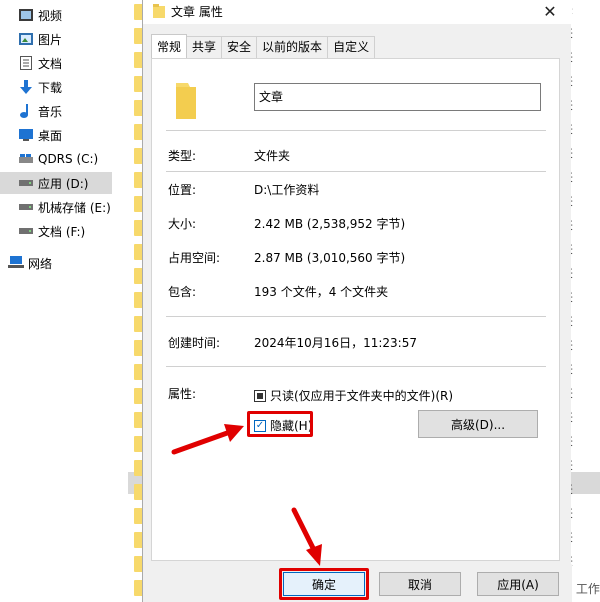  I want to click on drive-c-icon, so click(26, 159).